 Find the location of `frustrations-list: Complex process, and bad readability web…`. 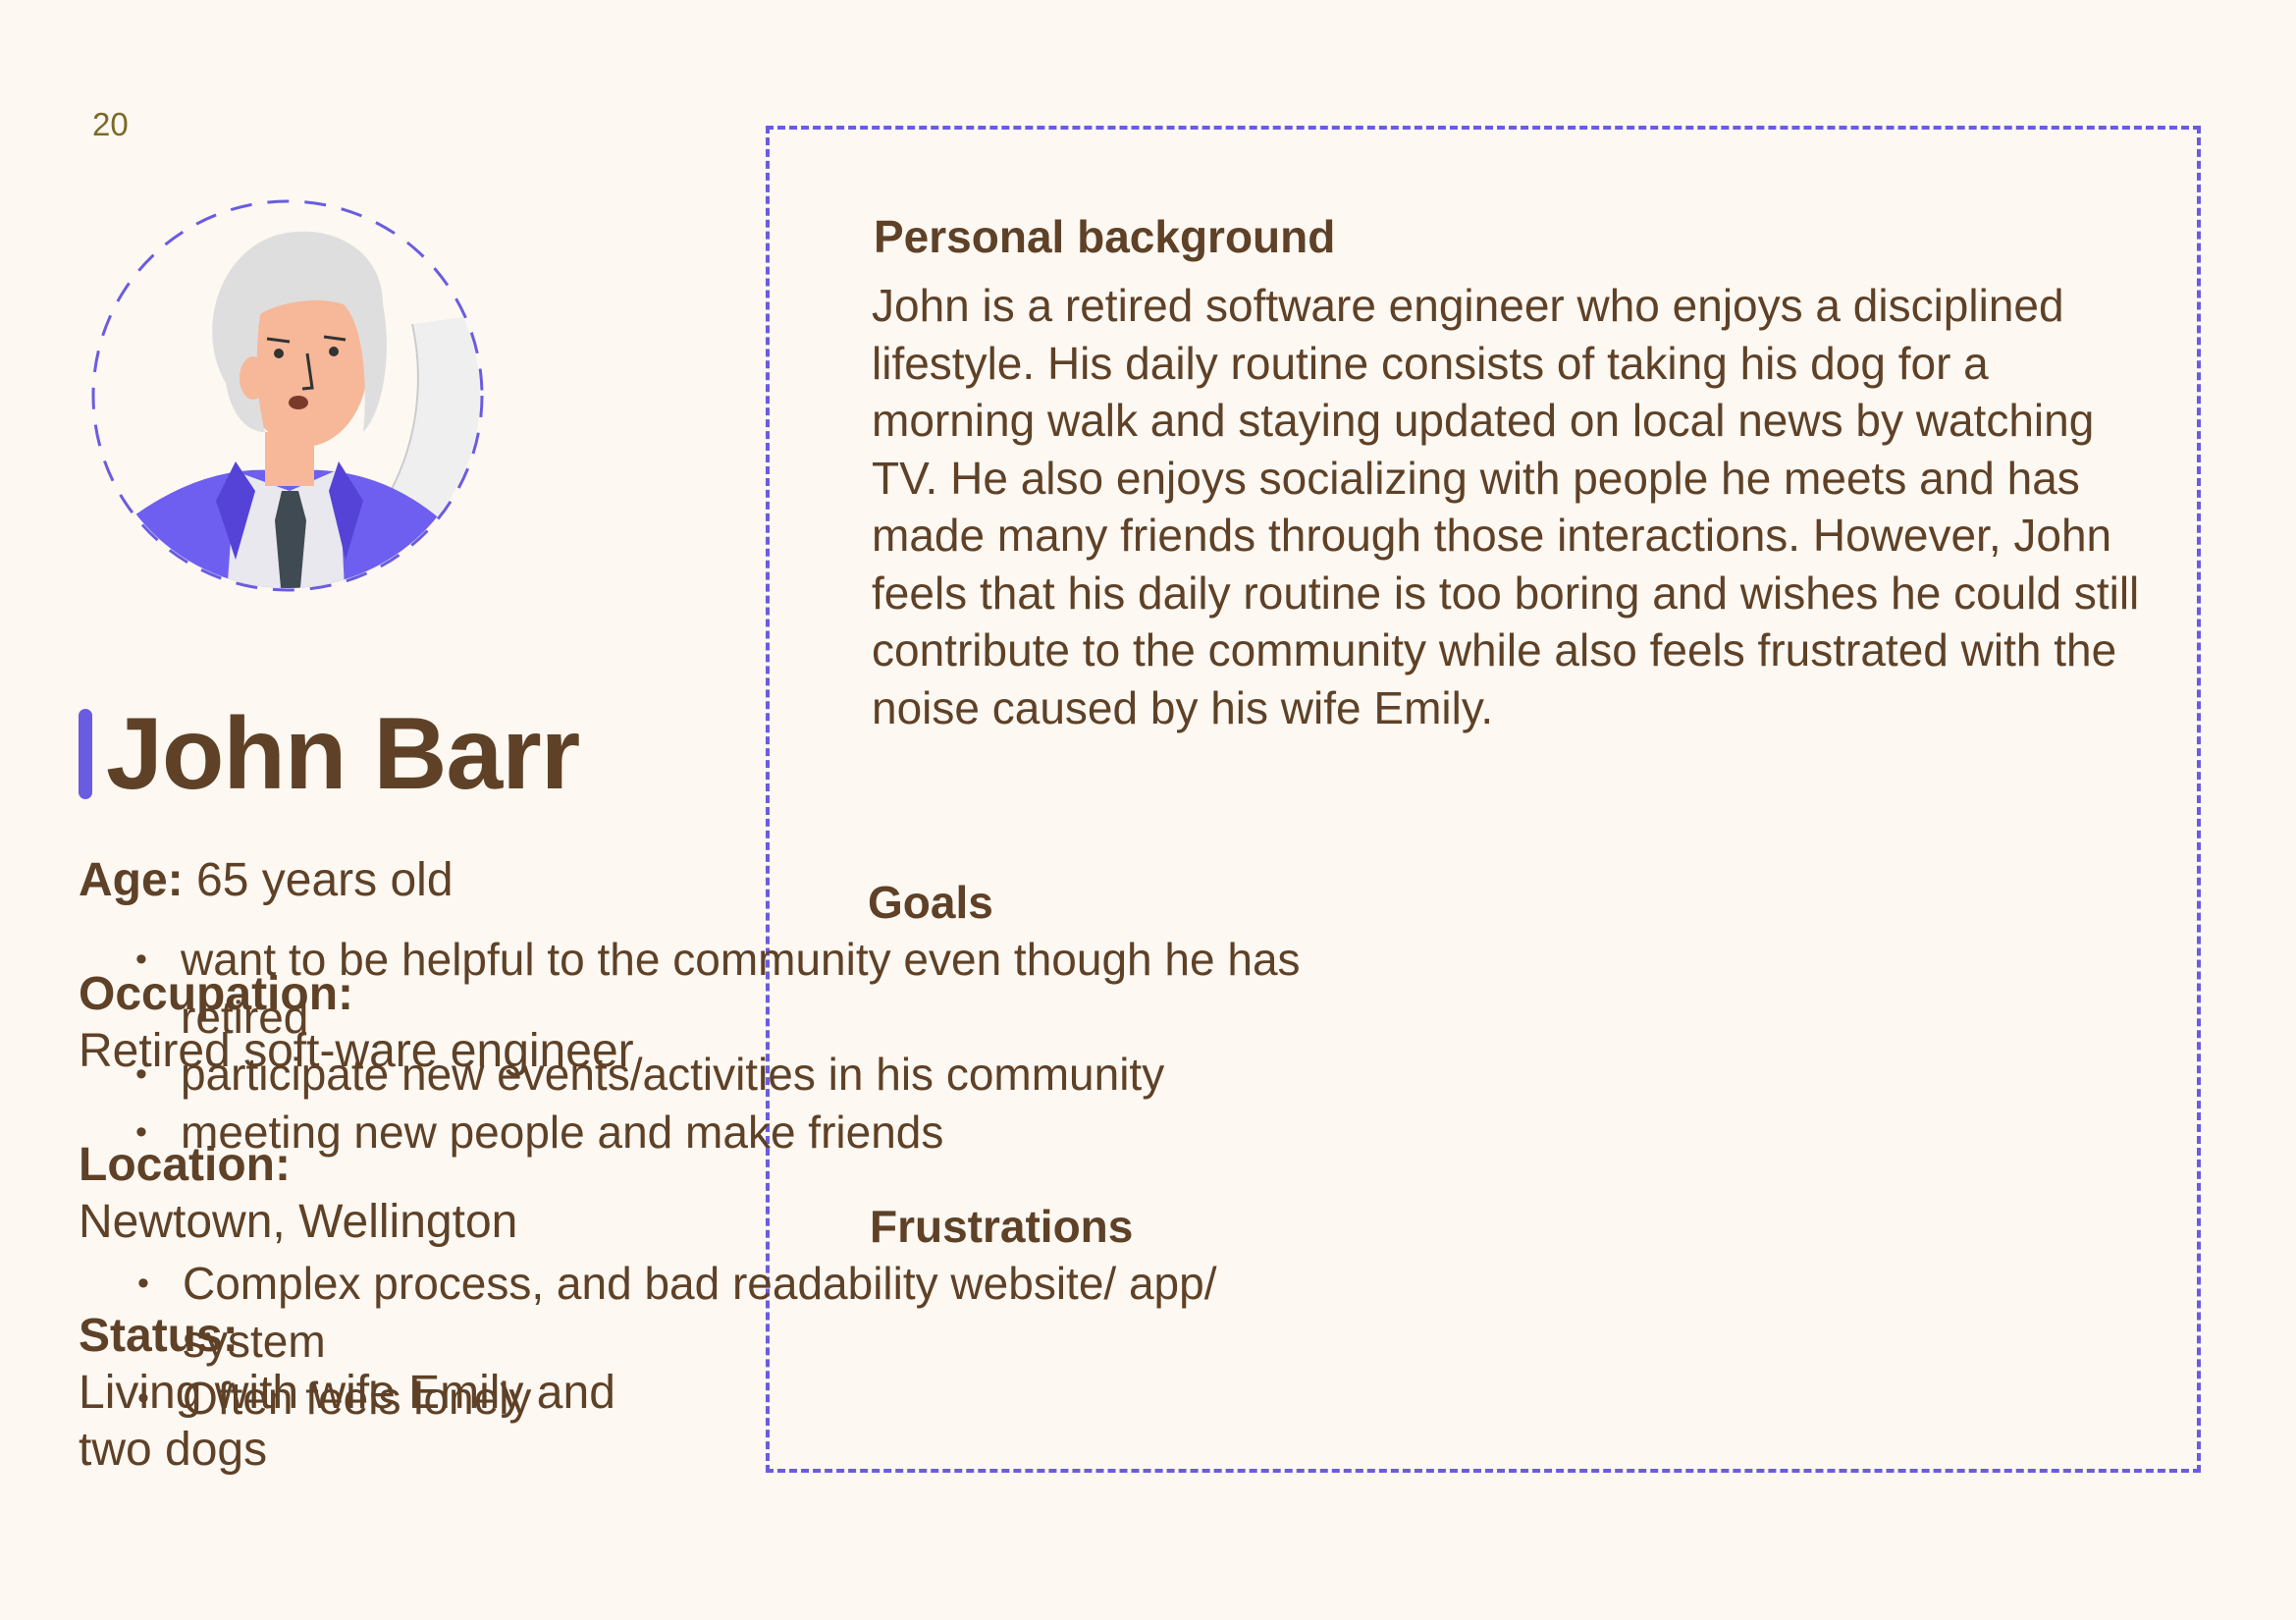

frustrations-list: Complex process, and bad readability web… is located at coordinates (734, 1341).